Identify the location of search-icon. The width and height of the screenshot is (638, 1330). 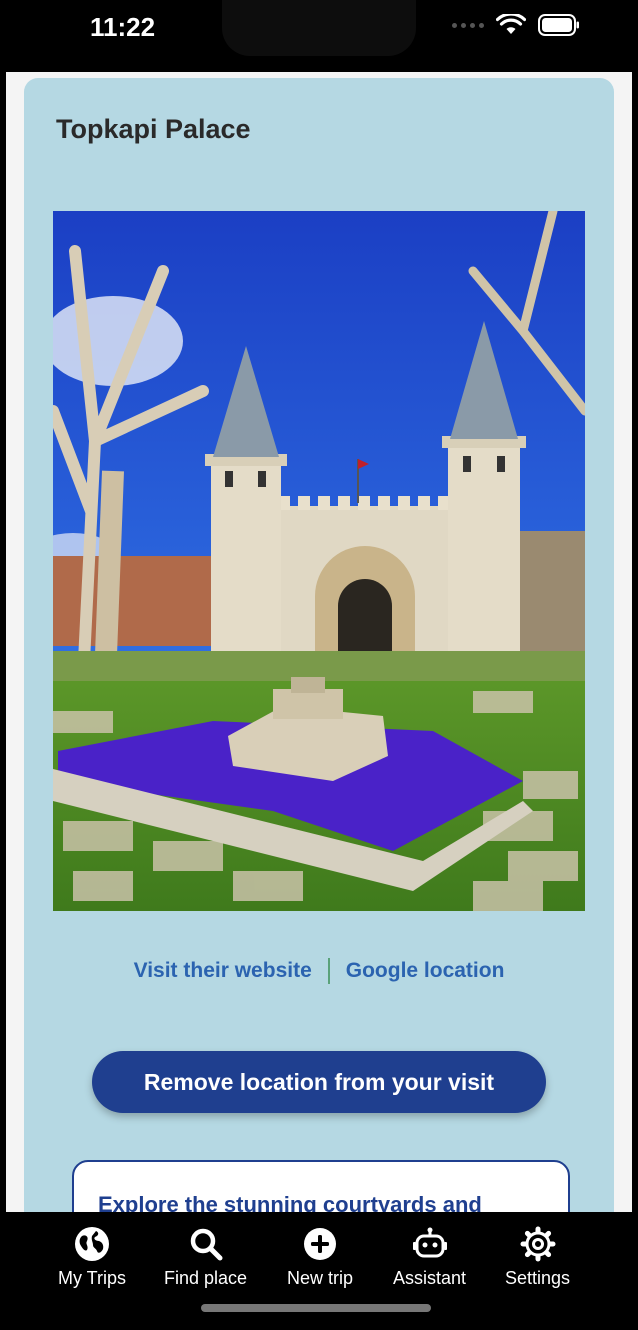
(206, 1244).